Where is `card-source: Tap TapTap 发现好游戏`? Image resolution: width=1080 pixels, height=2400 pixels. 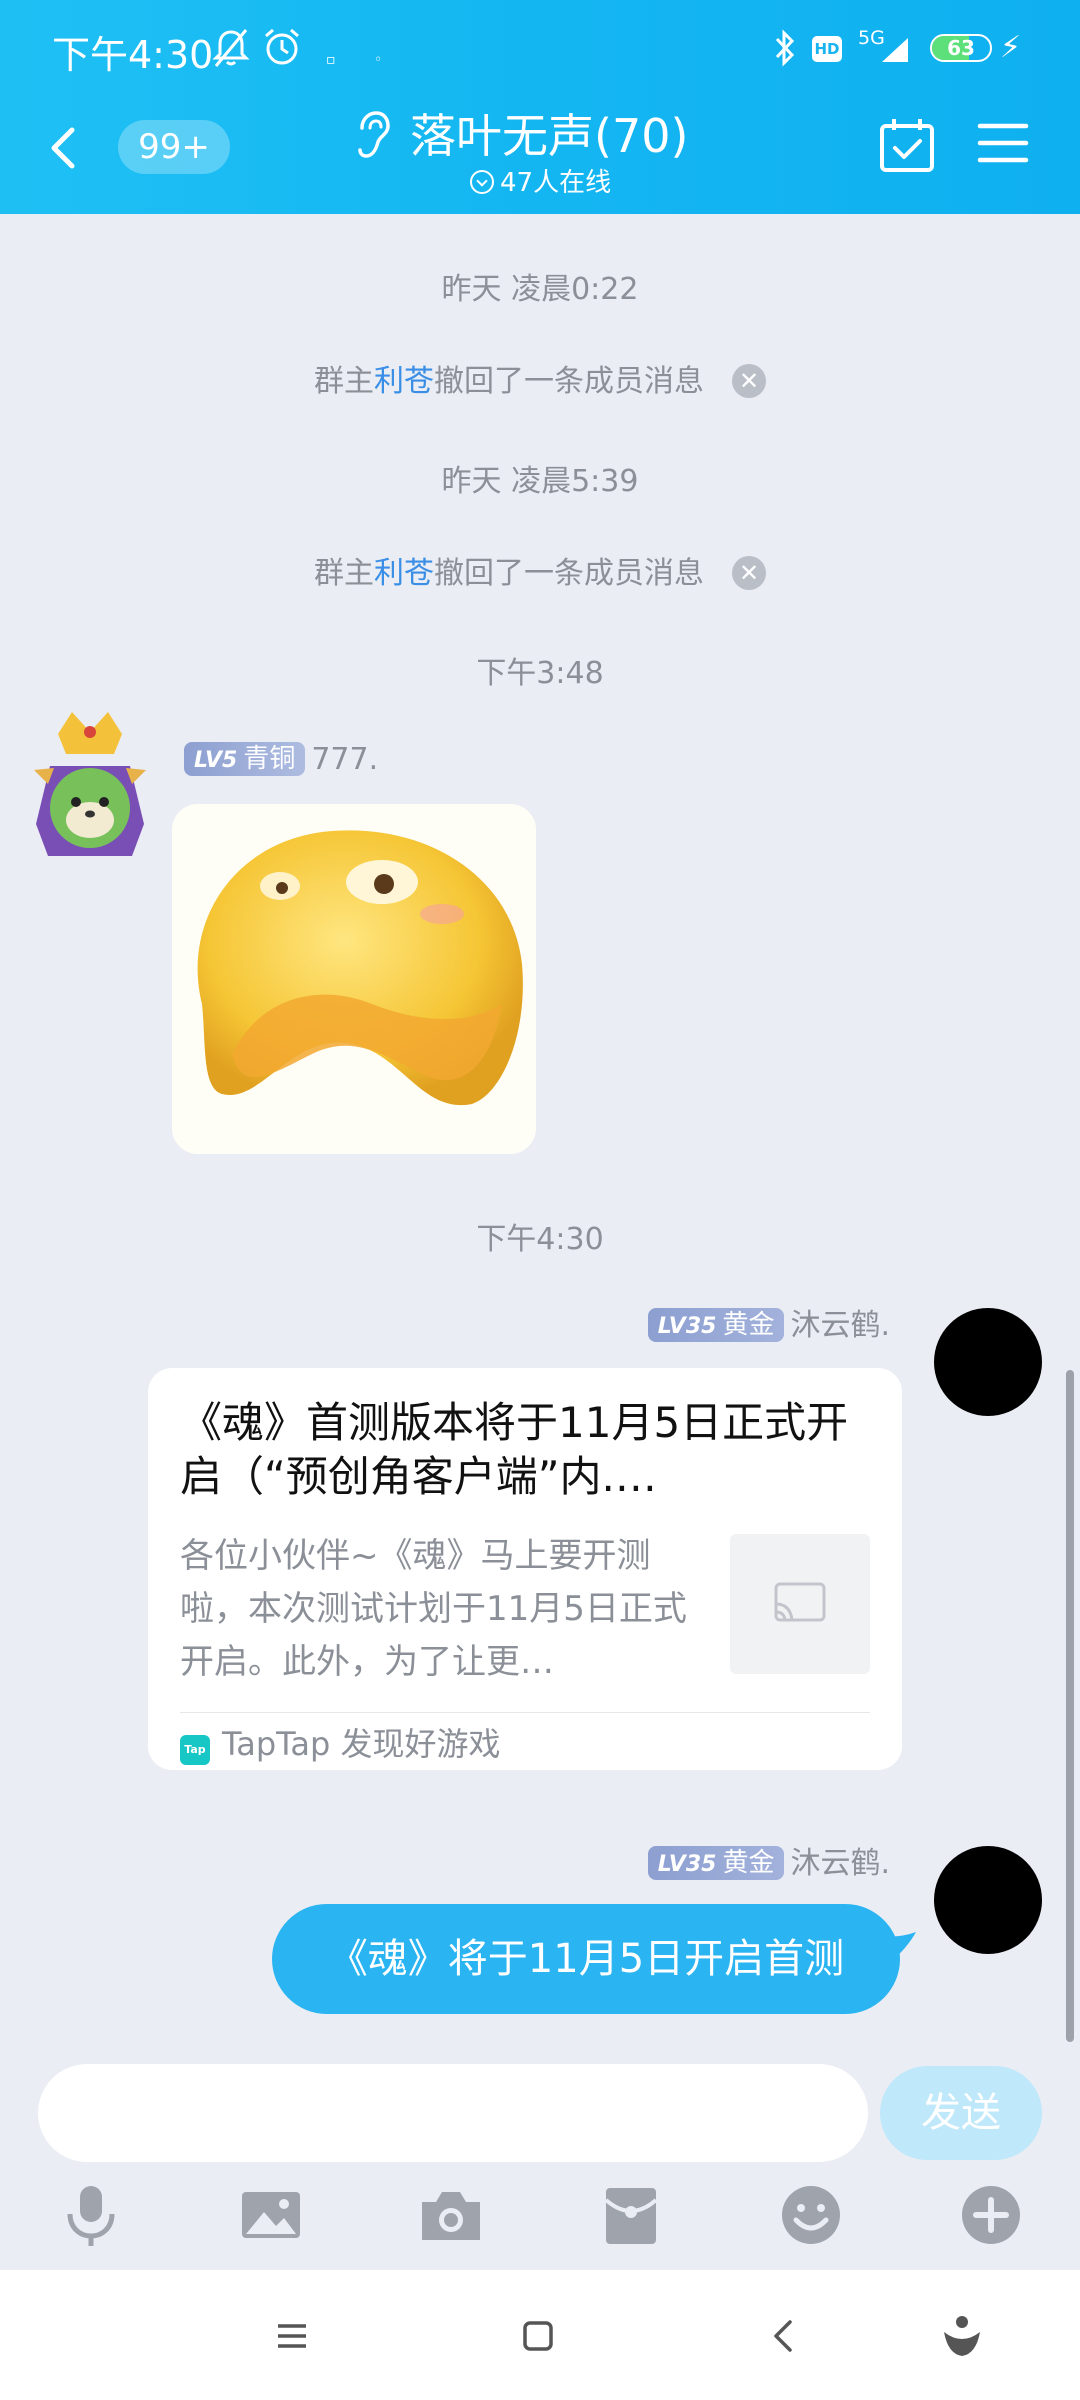
card-source: Tap TapTap 发现好游戏 is located at coordinates (340, 1744).